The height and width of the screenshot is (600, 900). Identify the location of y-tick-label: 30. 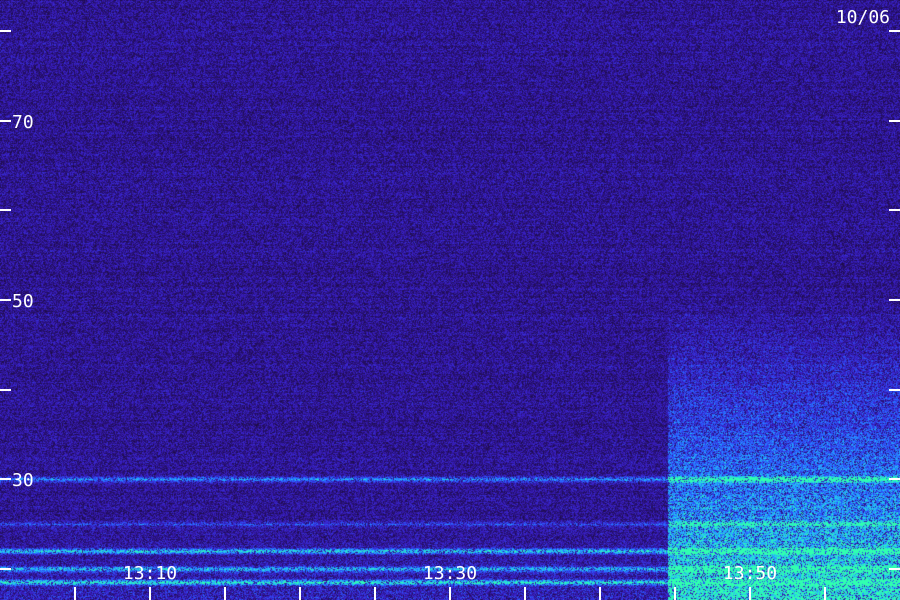
(23, 480).